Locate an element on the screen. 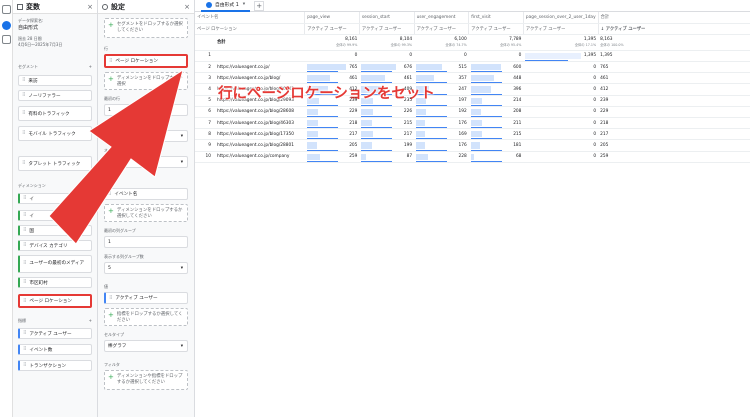  cell-value: 412 is located at coordinates (353, 90).